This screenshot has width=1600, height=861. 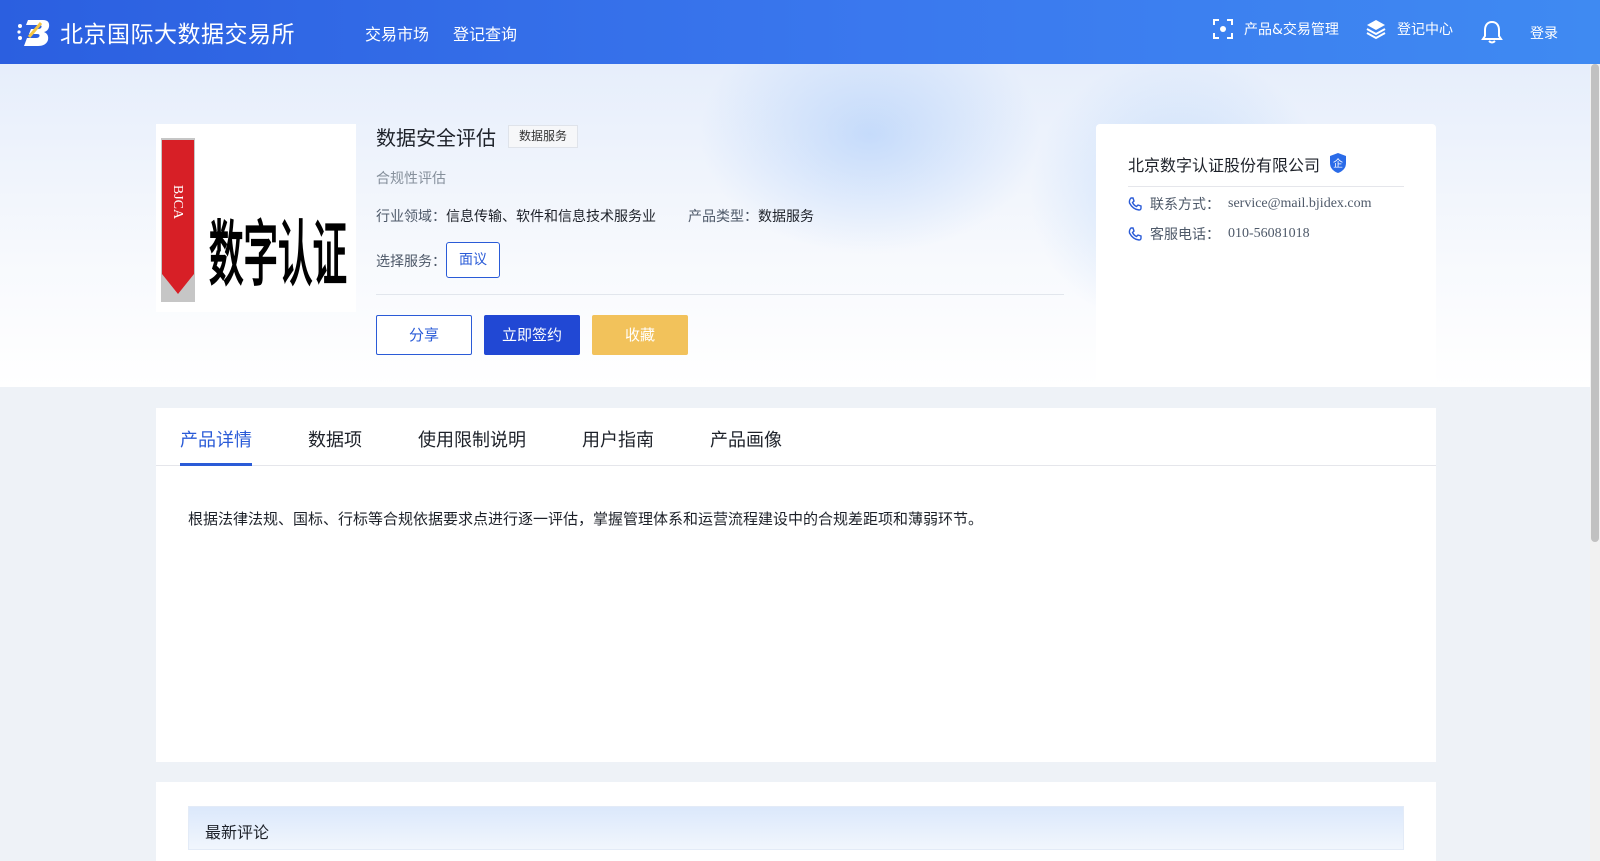 I want to click on contact-email: service@mail.bjidex.com, so click(x=1300, y=204).